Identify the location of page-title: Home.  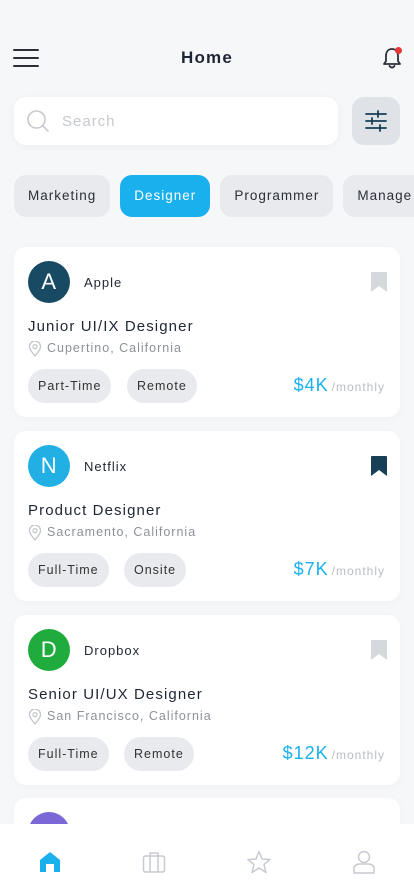
(207, 57).